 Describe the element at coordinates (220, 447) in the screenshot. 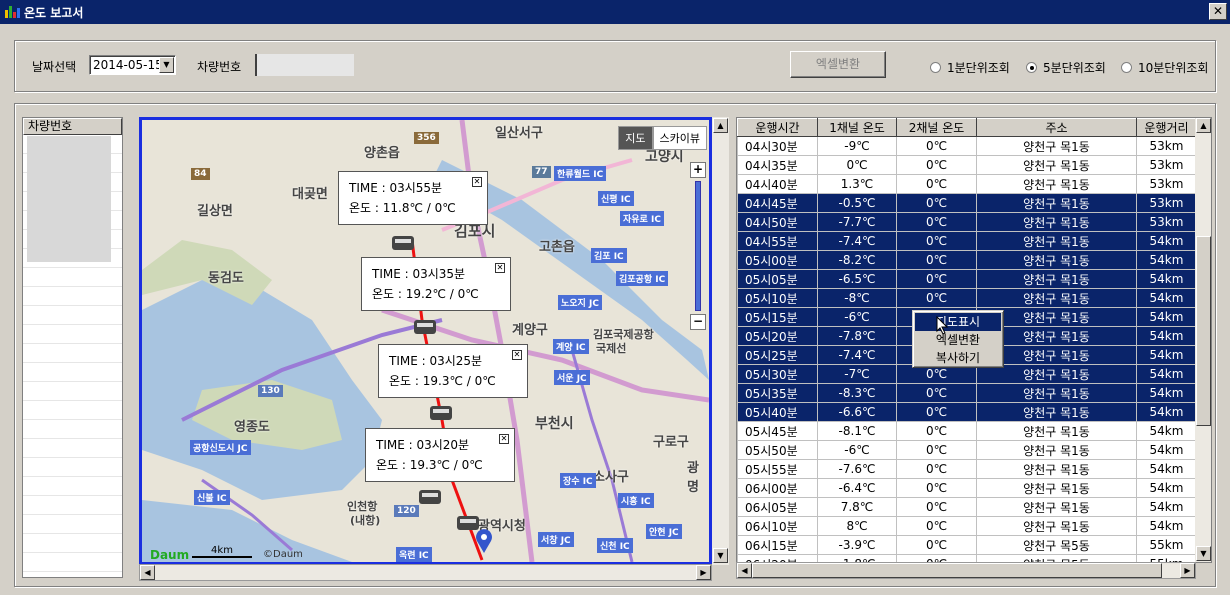

I see `map-ic-label: 공항신도시 JC` at that location.